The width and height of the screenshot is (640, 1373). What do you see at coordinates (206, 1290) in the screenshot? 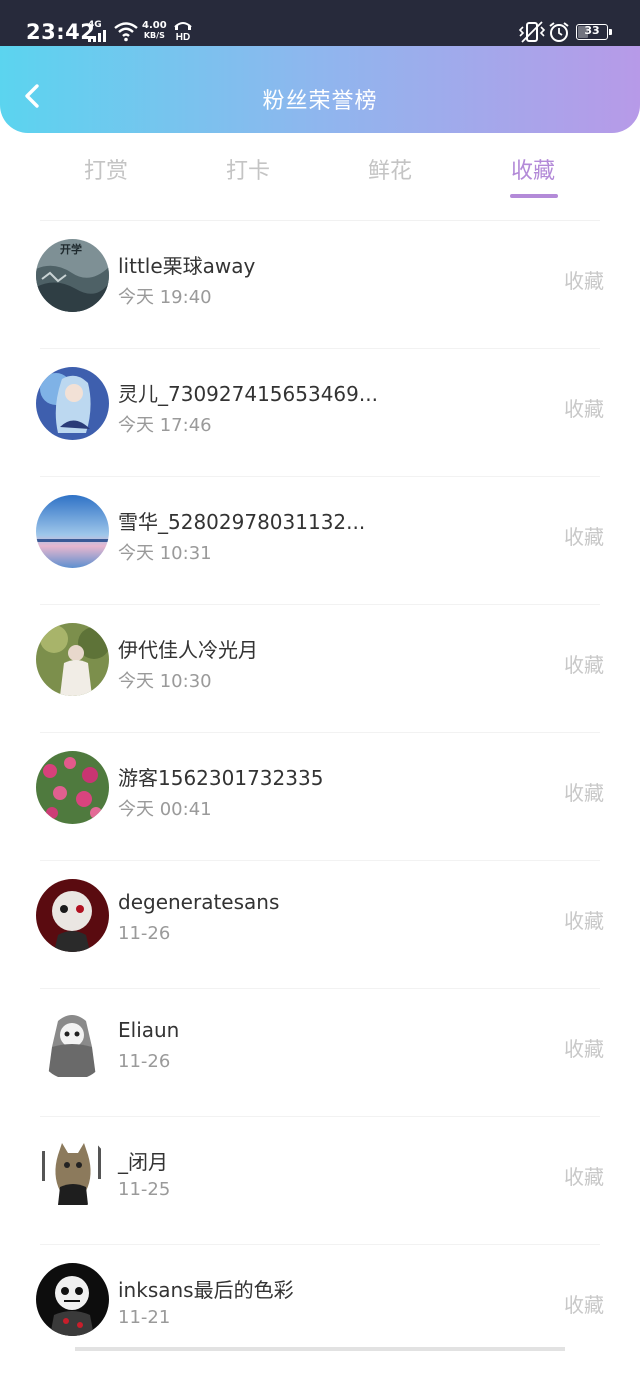
I see `user-name: inksans最后的色彩` at bounding box center [206, 1290].